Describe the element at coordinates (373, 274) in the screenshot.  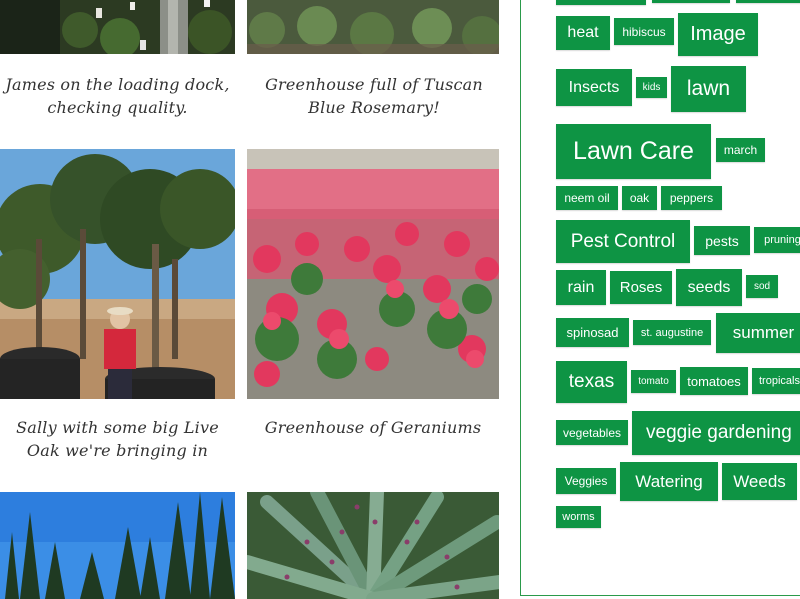
I see `gallery-photo-geraniums` at that location.